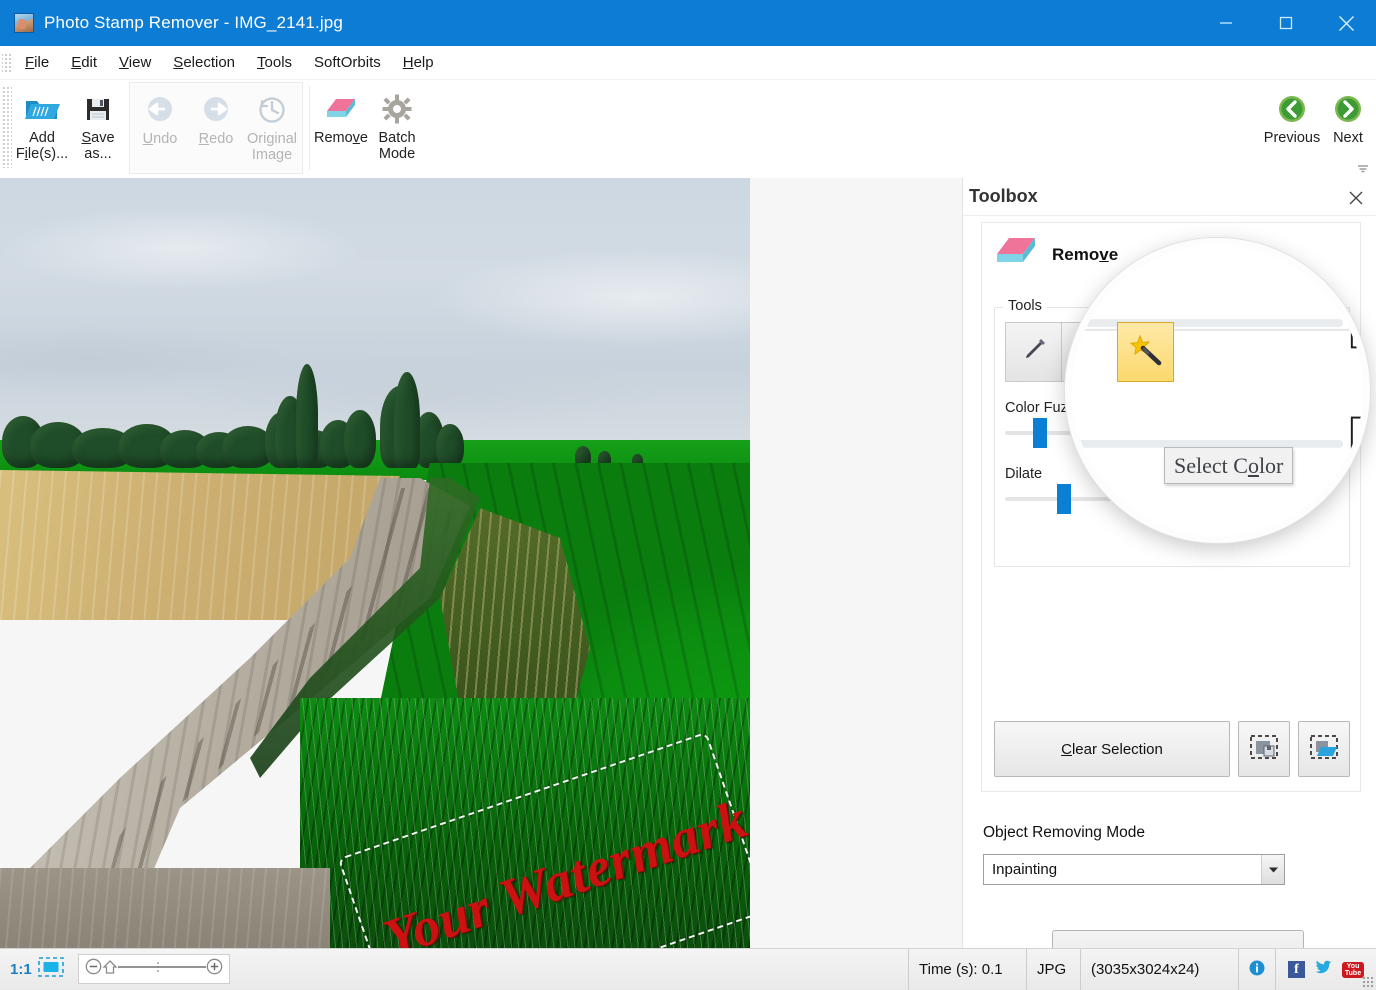  Describe the element at coordinates (347, 62) in the screenshot. I see `menu-softorbits: SoftOrbits` at that location.